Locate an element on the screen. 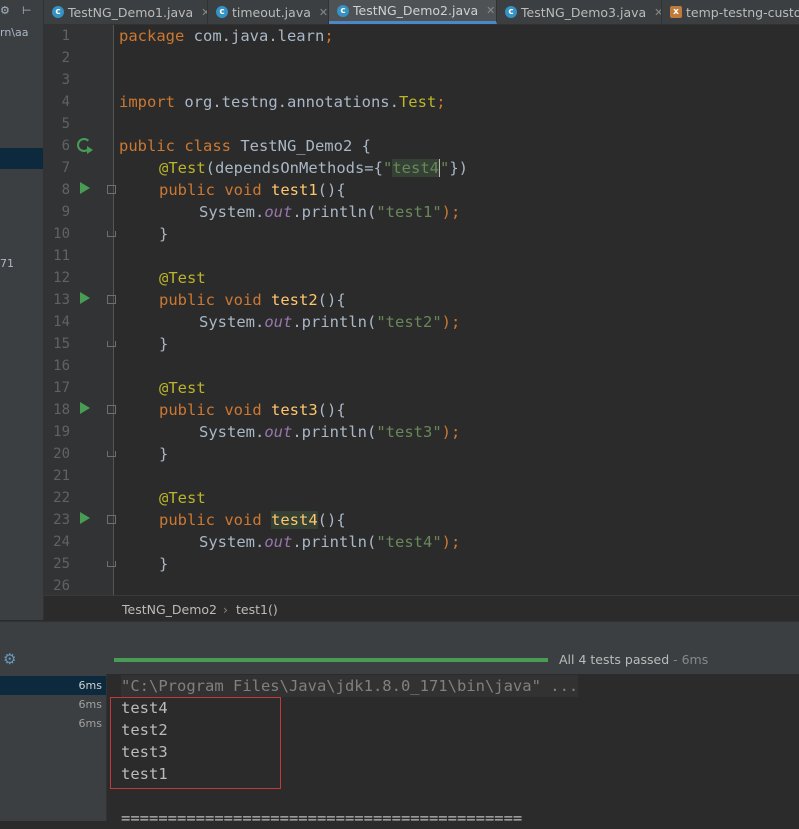  code-line: package com.java.learn; is located at coordinates (226, 36).